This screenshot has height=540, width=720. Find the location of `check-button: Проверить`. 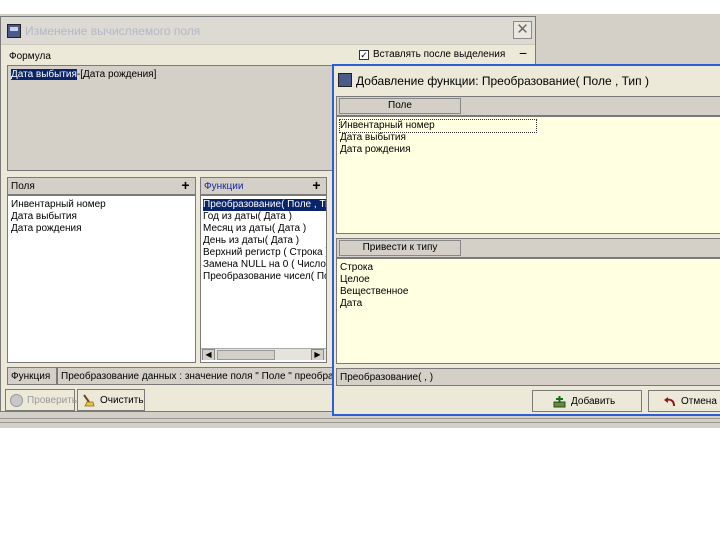

check-button: Проверить is located at coordinates (41, 400).